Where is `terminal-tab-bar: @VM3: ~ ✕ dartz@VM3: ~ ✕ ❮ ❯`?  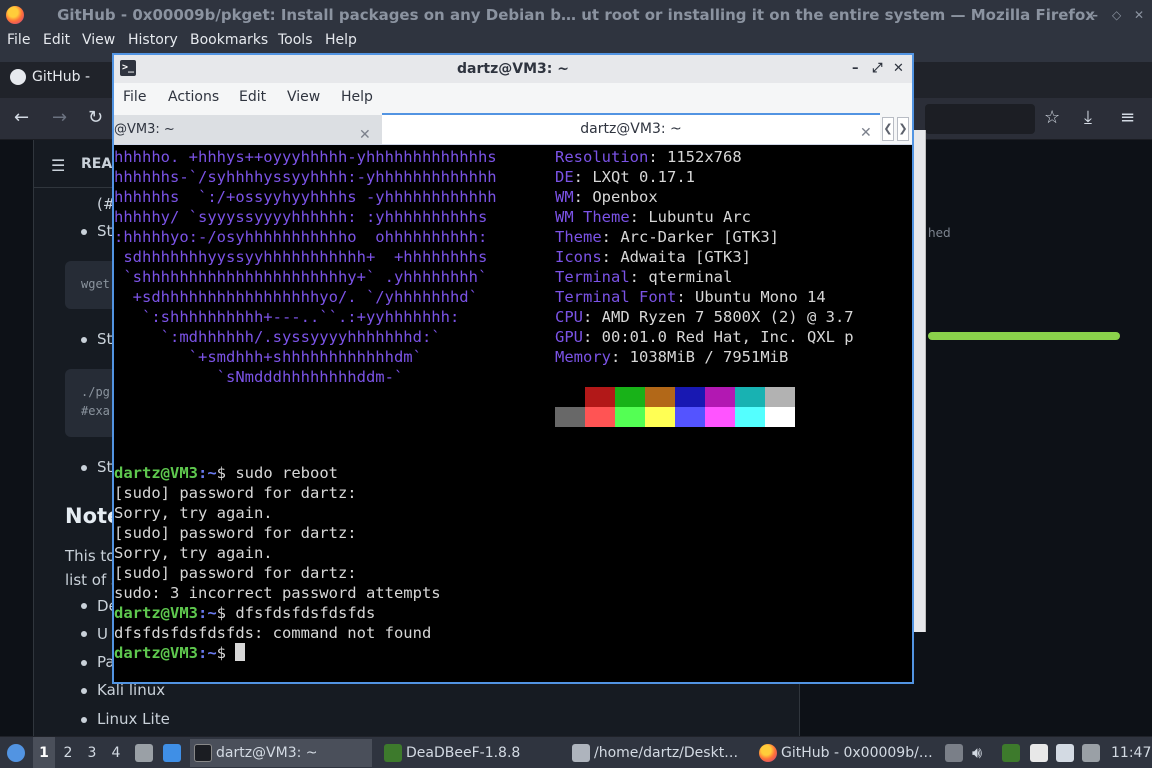
terminal-tab-bar: @VM3: ~ ✕ dartz@VM3: ~ ✕ ❮ ❯ is located at coordinates (513, 129).